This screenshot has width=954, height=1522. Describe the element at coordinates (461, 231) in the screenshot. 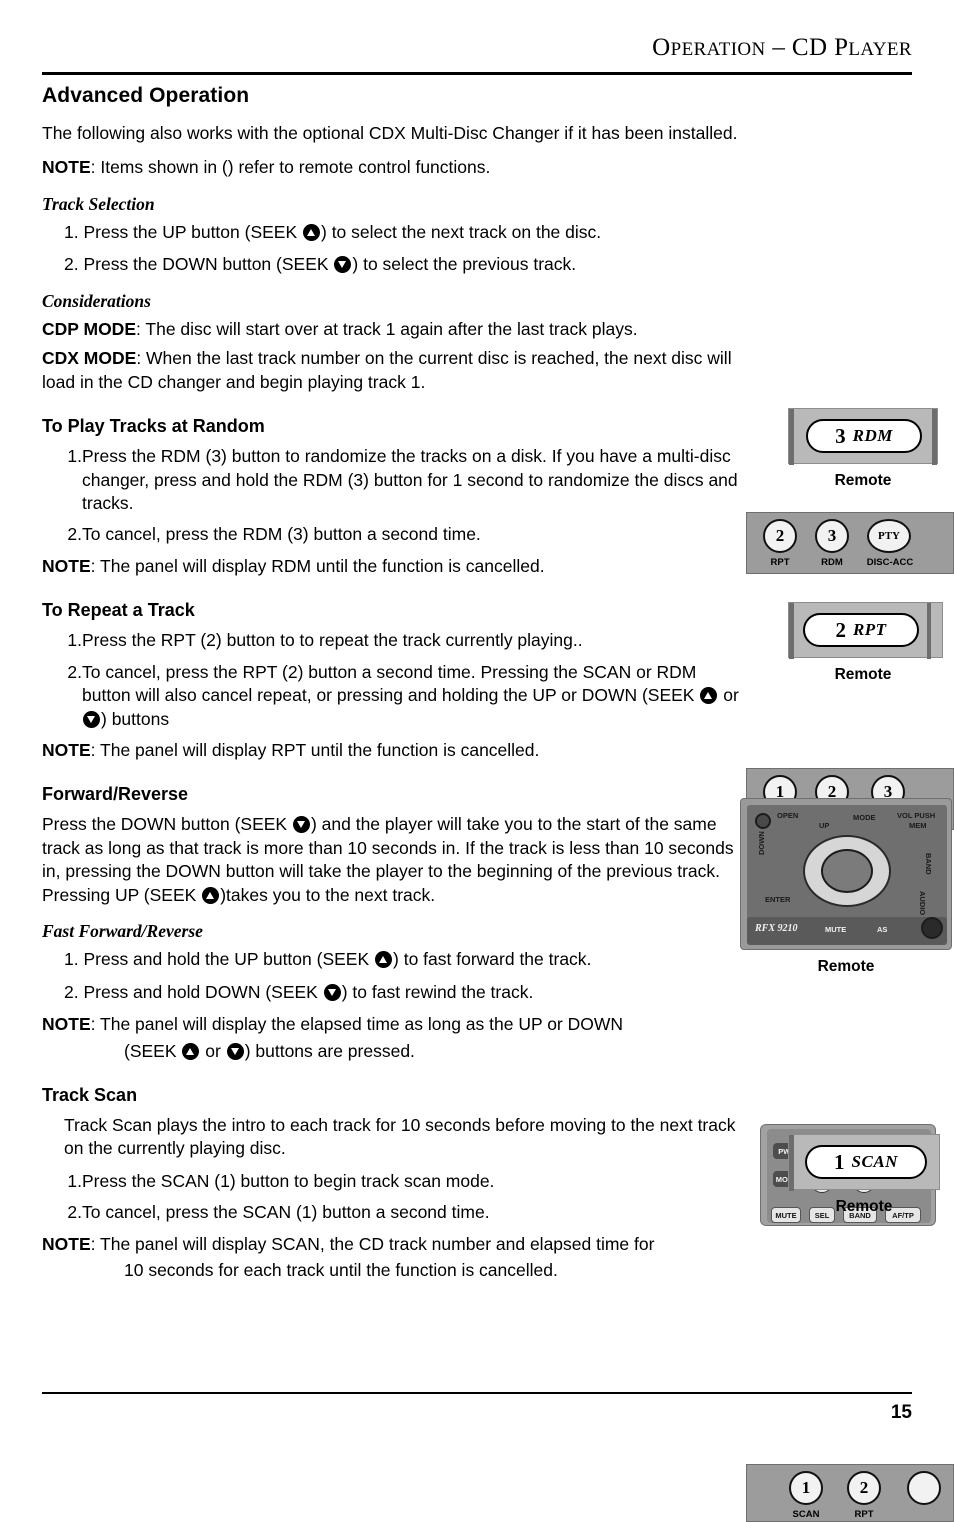

I see `track-selection-item-1-post: ) to select the next track on the disc.` at that location.